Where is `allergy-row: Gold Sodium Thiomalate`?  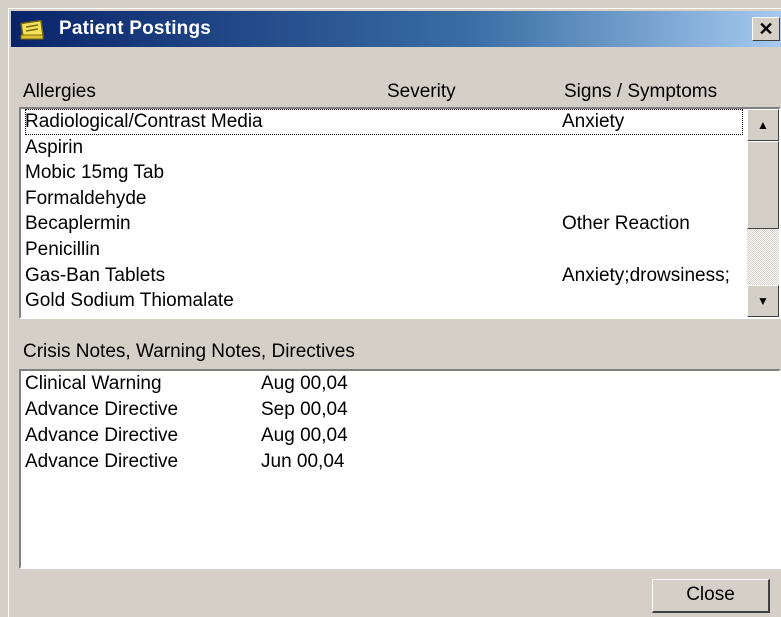
allergy-row: Gold Sodium Thiomalate is located at coordinates (384, 301).